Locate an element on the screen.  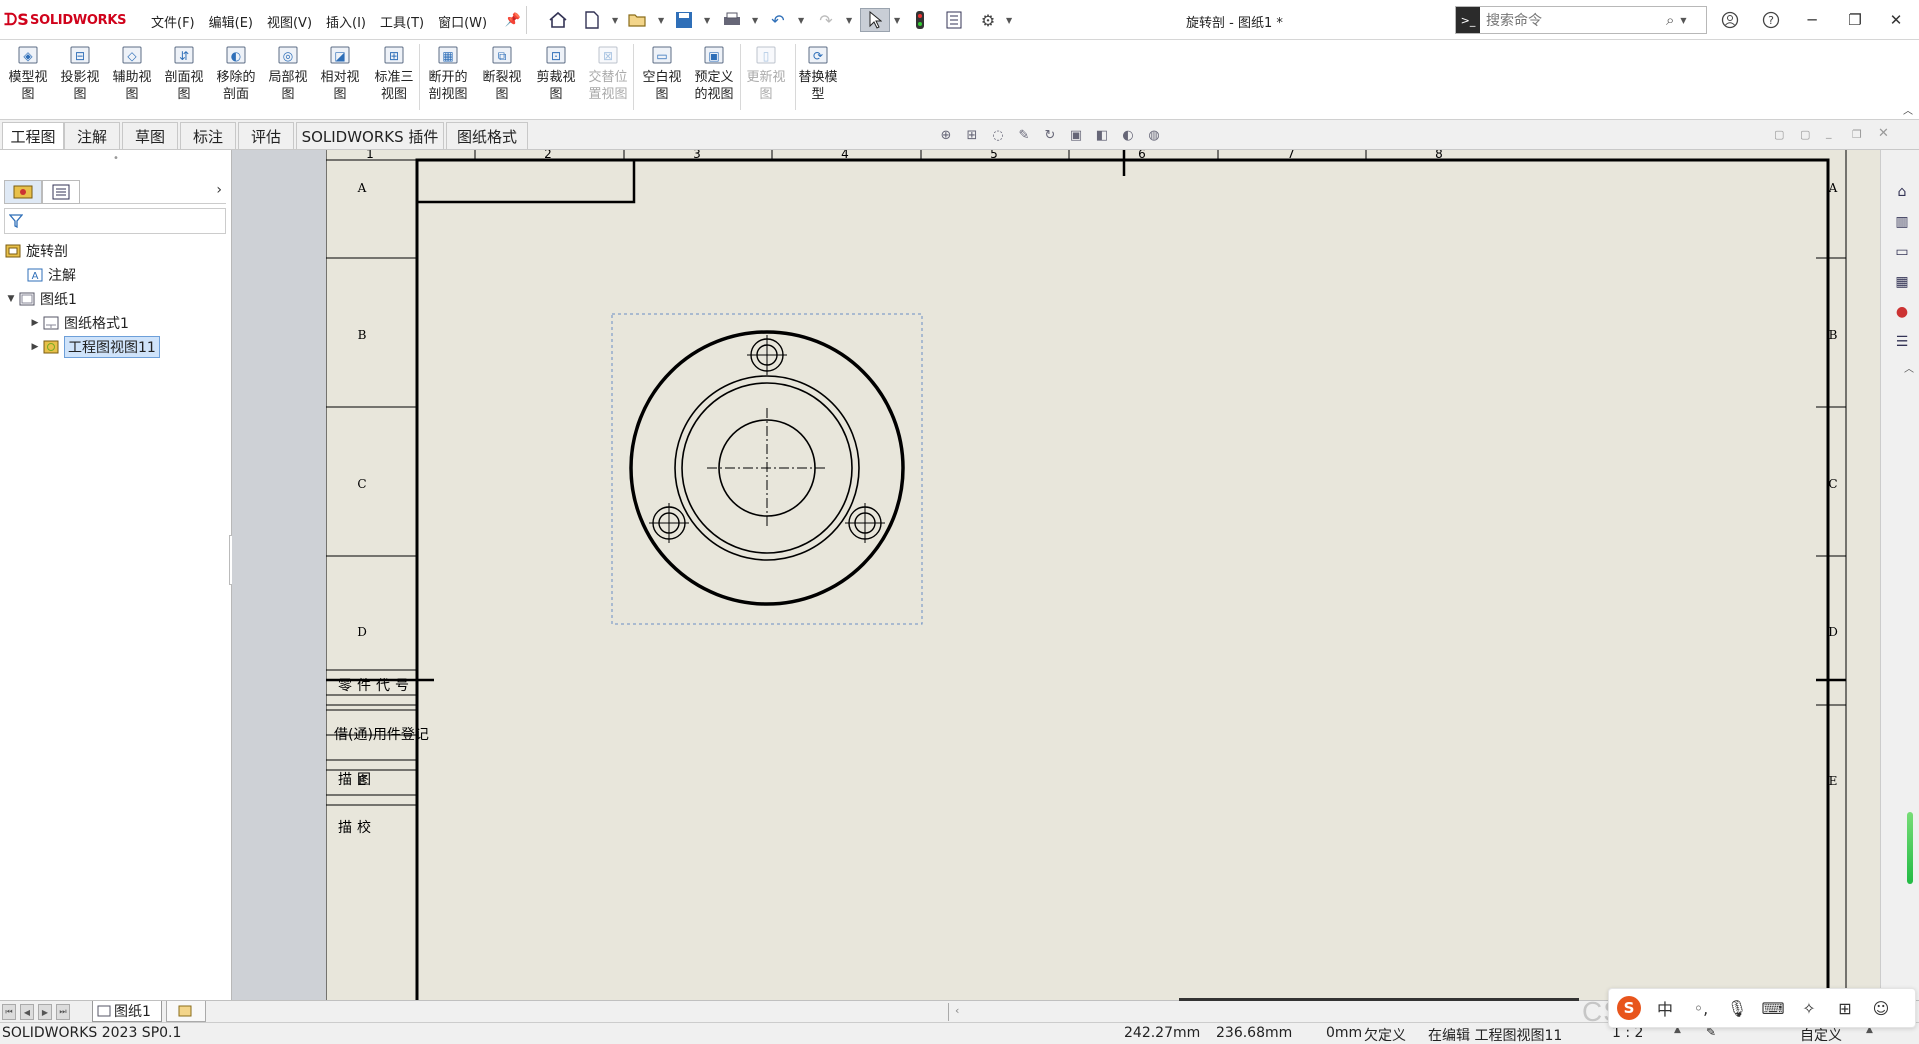
first-sheet-icon: ⏮ is located at coordinates (9, 1012).